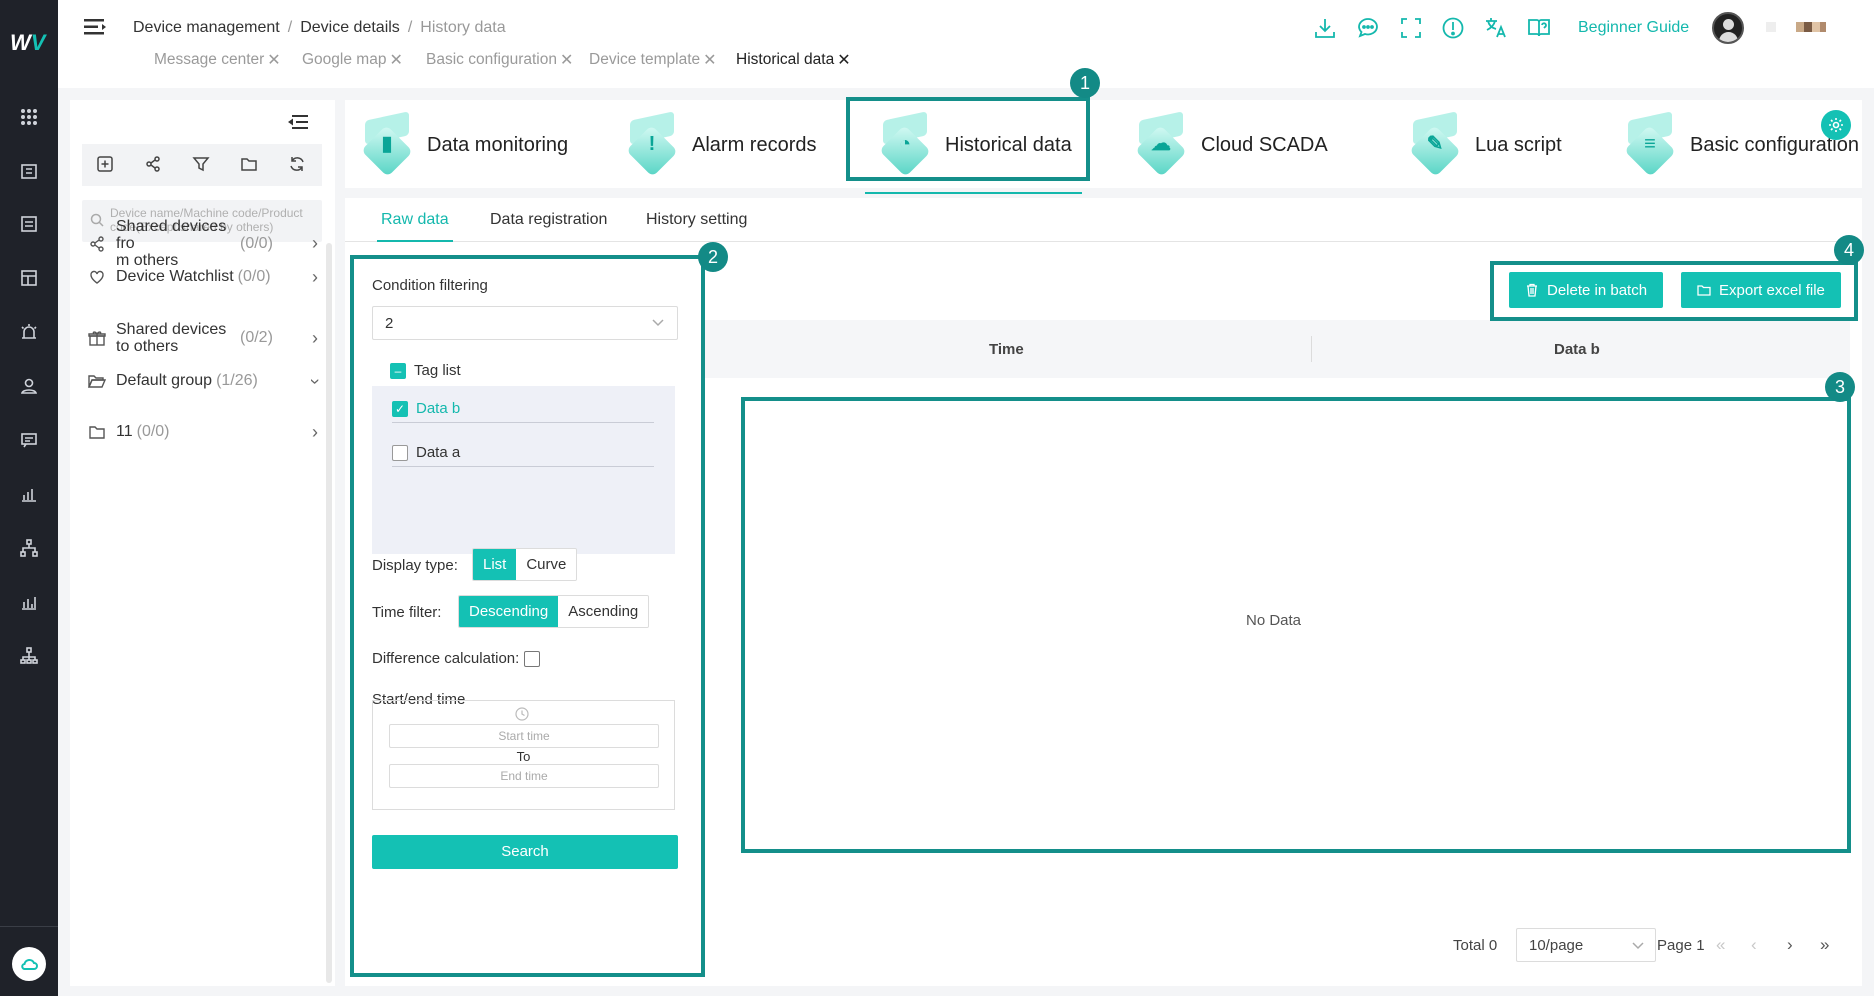 This screenshot has width=1874, height=996. I want to click on card-cloud-scada: ☁ Cloud SCADA, so click(1229, 145).